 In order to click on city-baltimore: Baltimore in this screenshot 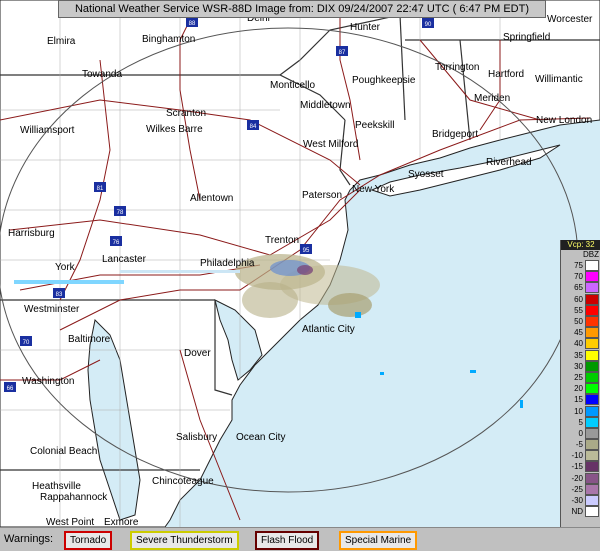, I will do `click(89, 339)`.